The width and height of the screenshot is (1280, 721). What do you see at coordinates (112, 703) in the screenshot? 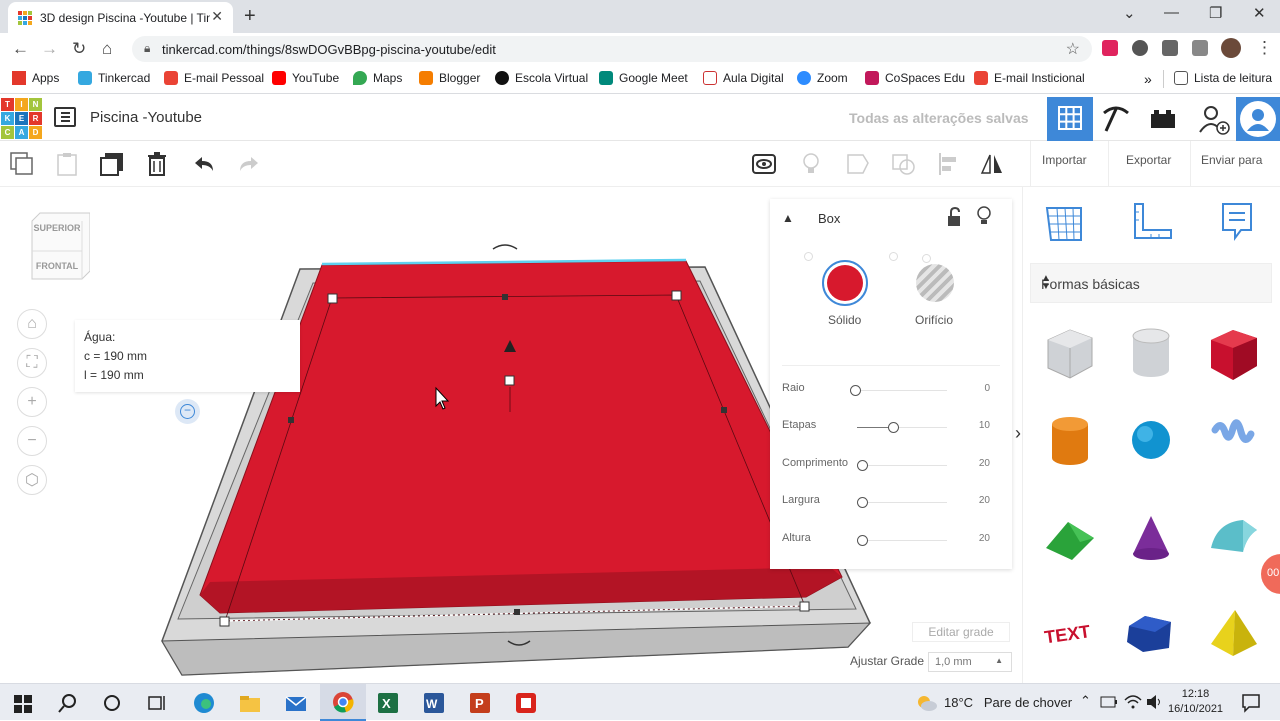
I see `cortana-icon` at bounding box center [112, 703].